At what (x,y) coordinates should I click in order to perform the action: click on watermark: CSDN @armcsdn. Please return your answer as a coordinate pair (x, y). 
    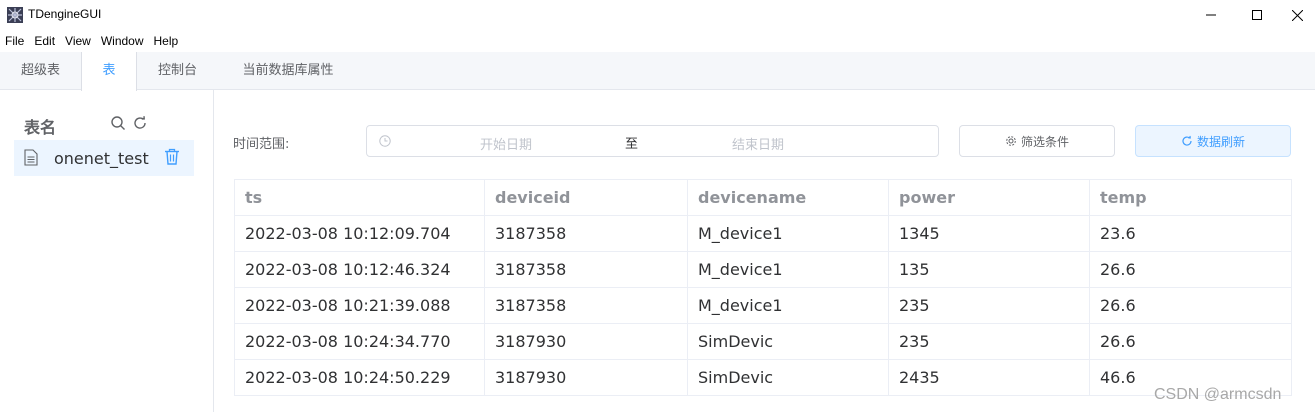
    Looking at the image, I should click on (1218, 394).